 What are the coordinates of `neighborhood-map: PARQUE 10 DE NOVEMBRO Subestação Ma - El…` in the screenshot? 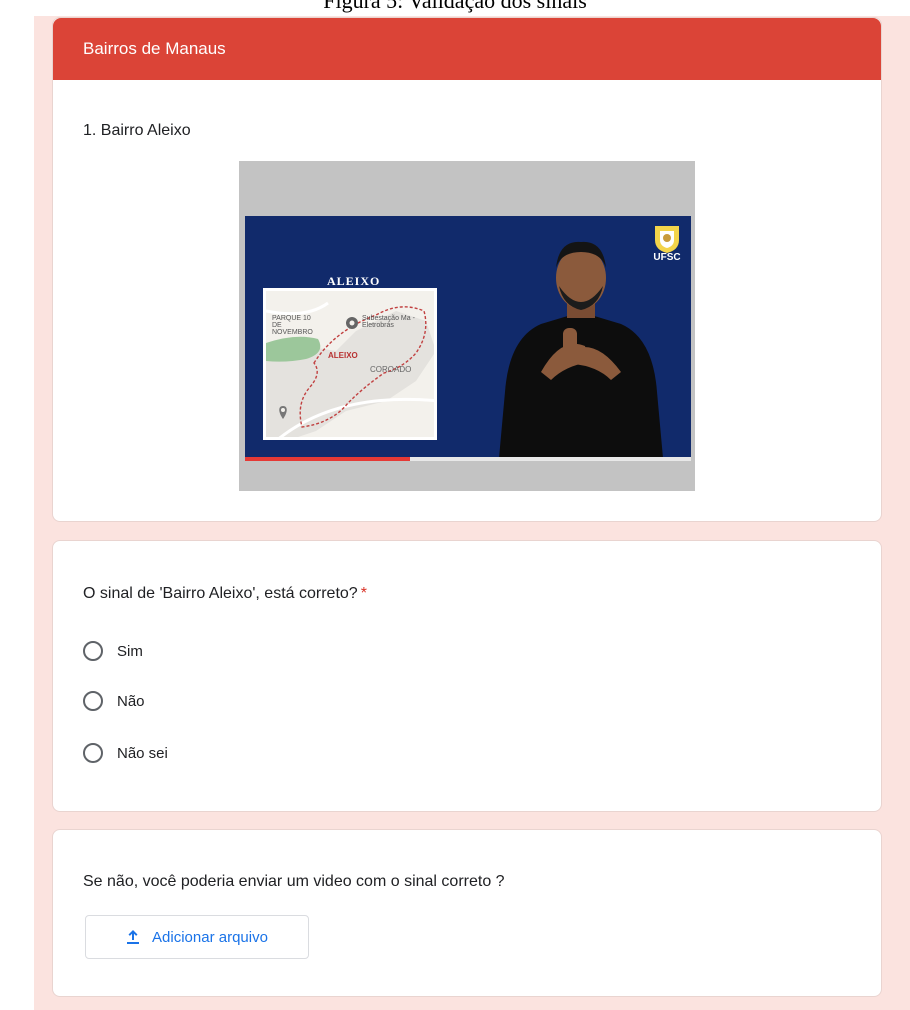 It's located at (350, 364).